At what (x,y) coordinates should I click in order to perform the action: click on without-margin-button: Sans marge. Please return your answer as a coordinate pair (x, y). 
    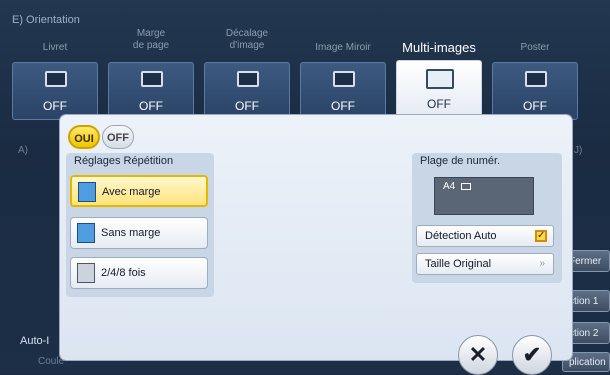
    Looking at the image, I should click on (139, 233).